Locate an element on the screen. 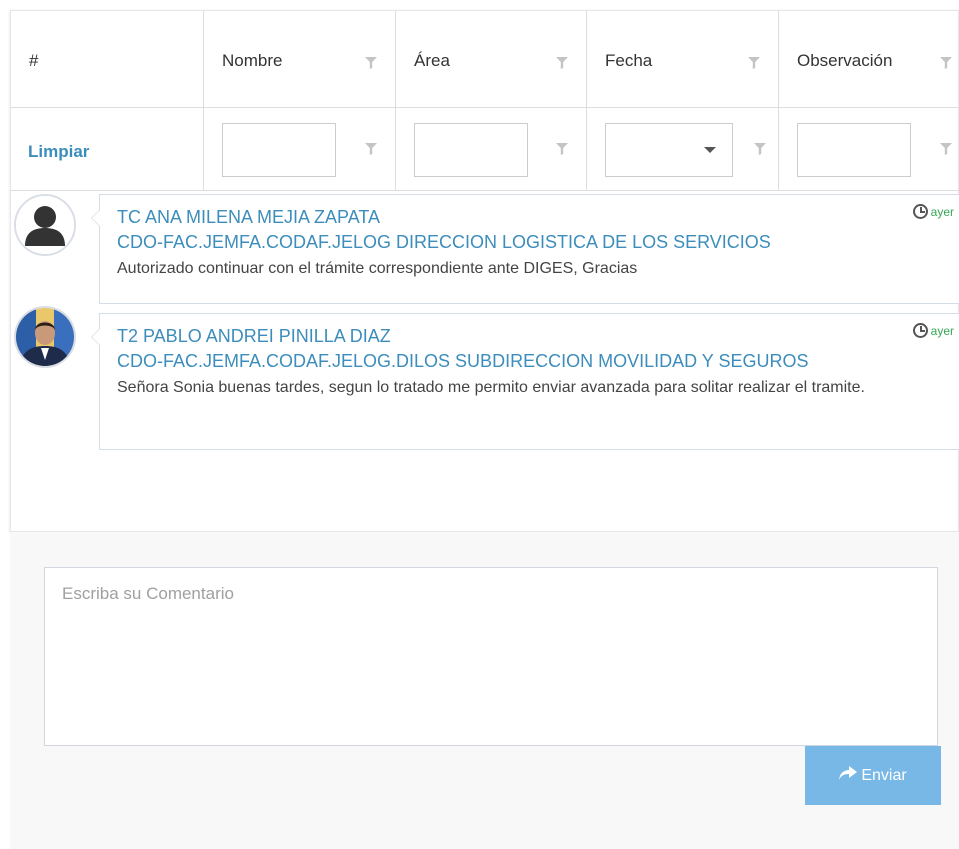 The width and height of the screenshot is (959, 849). comment-author: T2 PABLO ANDREI PINILLA DIAZ is located at coordinates (254, 336).